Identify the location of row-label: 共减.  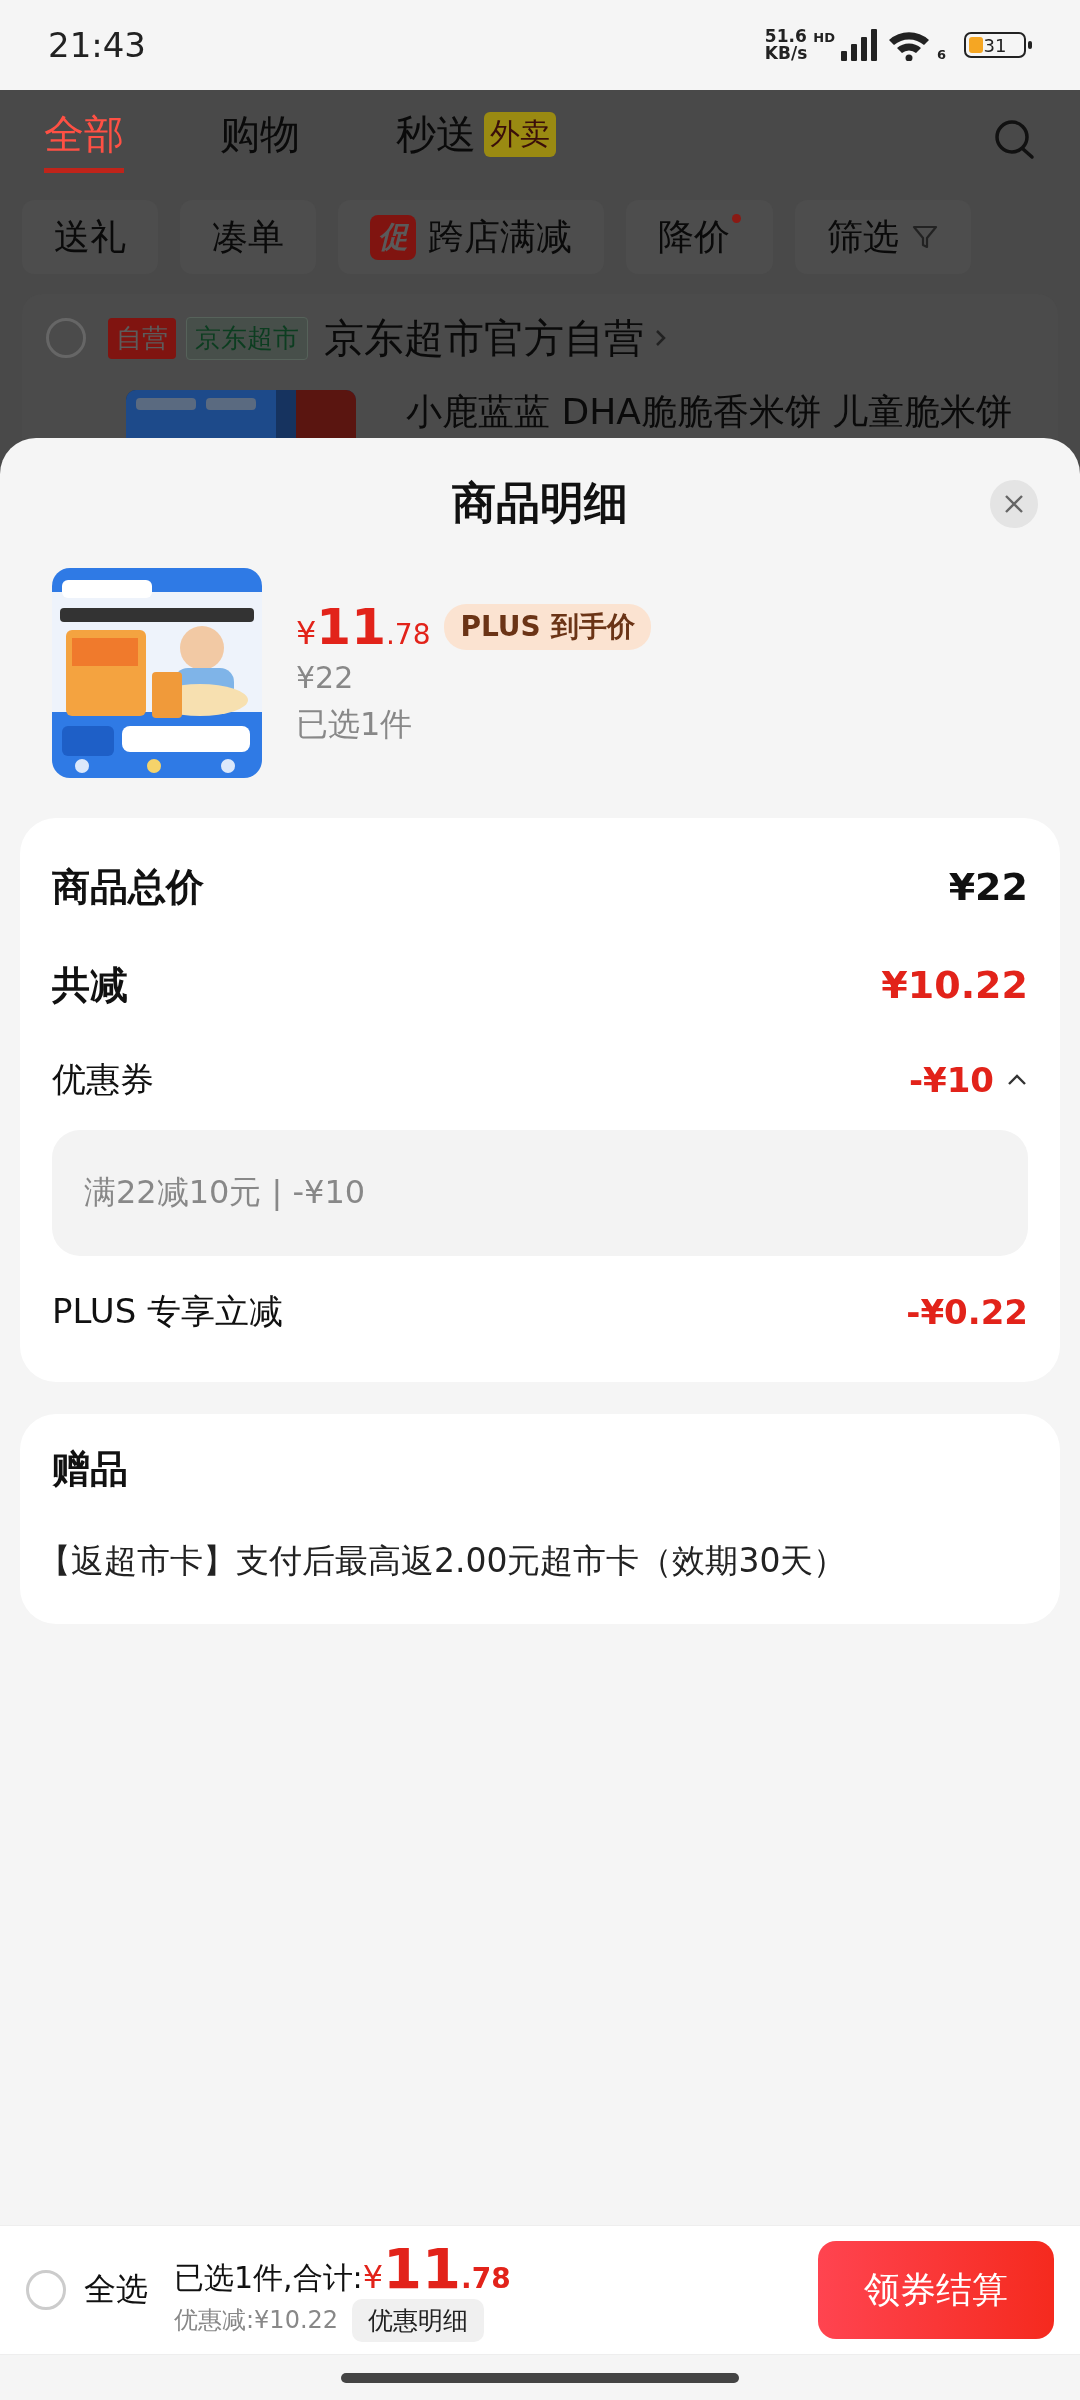
(90, 985).